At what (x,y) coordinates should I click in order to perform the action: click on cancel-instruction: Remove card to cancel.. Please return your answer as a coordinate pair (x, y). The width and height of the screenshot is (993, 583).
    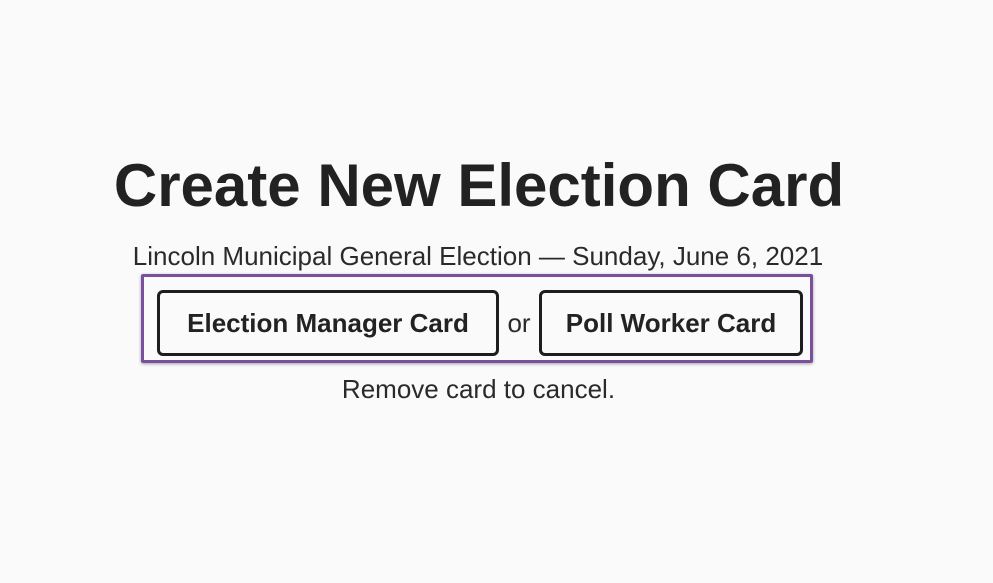
    Looking at the image, I should click on (478, 389).